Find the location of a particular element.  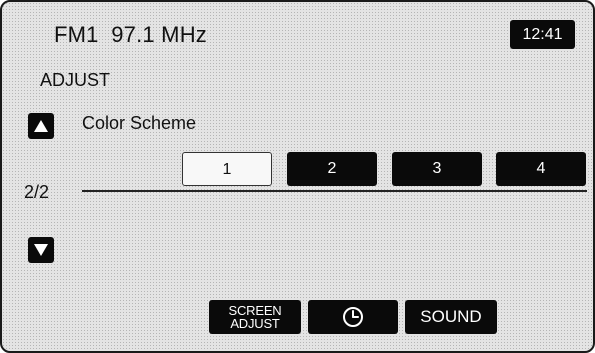

clock-display: 12:41 is located at coordinates (542, 34).